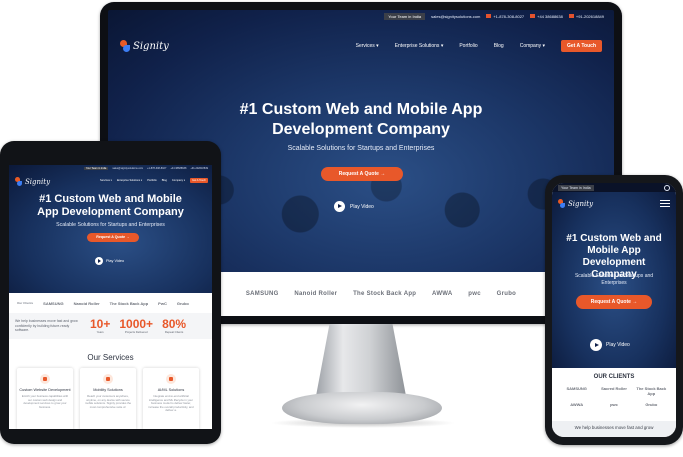  What do you see at coordinates (162, 303) in the screenshot?
I see `client-logo: PwC` at bounding box center [162, 303].